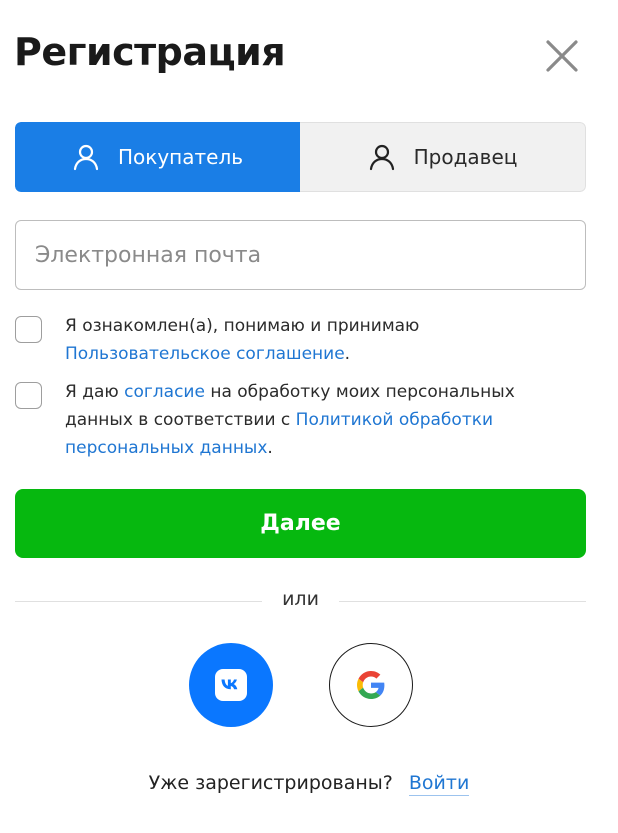  What do you see at coordinates (465, 157) in the screenshot?
I see `tab-seller-label: Продавец` at bounding box center [465, 157].